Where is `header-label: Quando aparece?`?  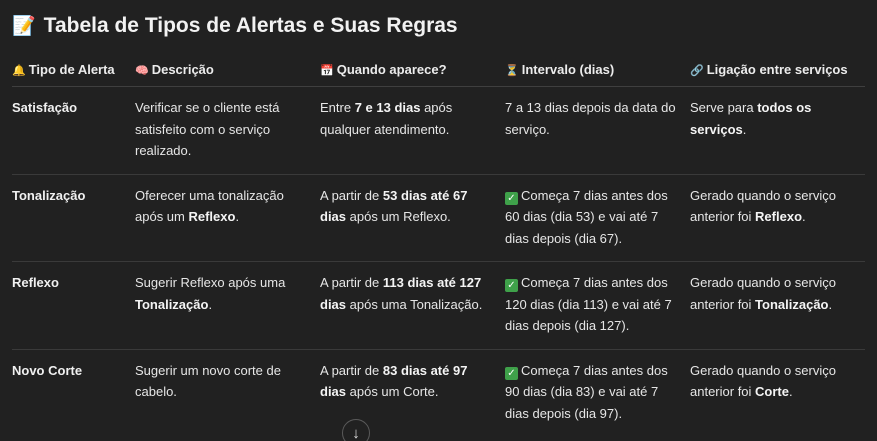
header-label: Quando aparece? is located at coordinates (391, 69).